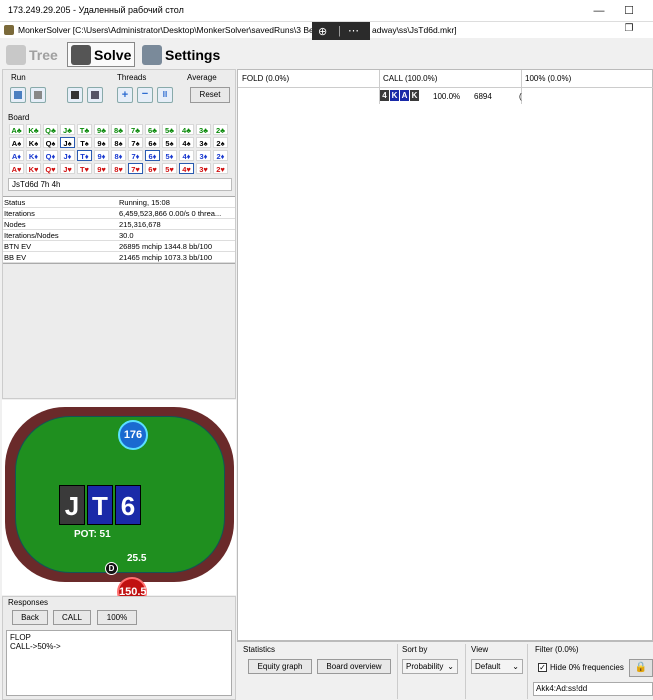 This screenshot has width=653, height=700. Describe the element at coordinates (135, 129) in the screenshot. I see `board-card-option: 7♣` at that location.